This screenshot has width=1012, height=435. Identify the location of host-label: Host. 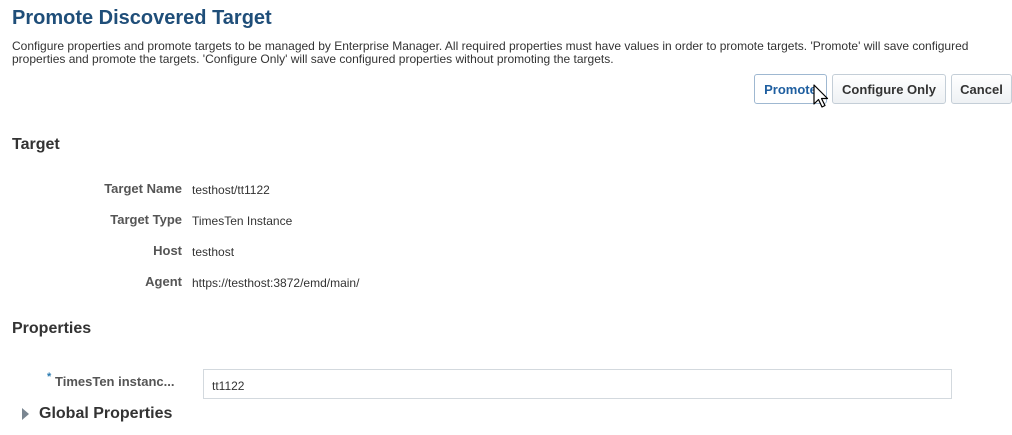
(167, 250).